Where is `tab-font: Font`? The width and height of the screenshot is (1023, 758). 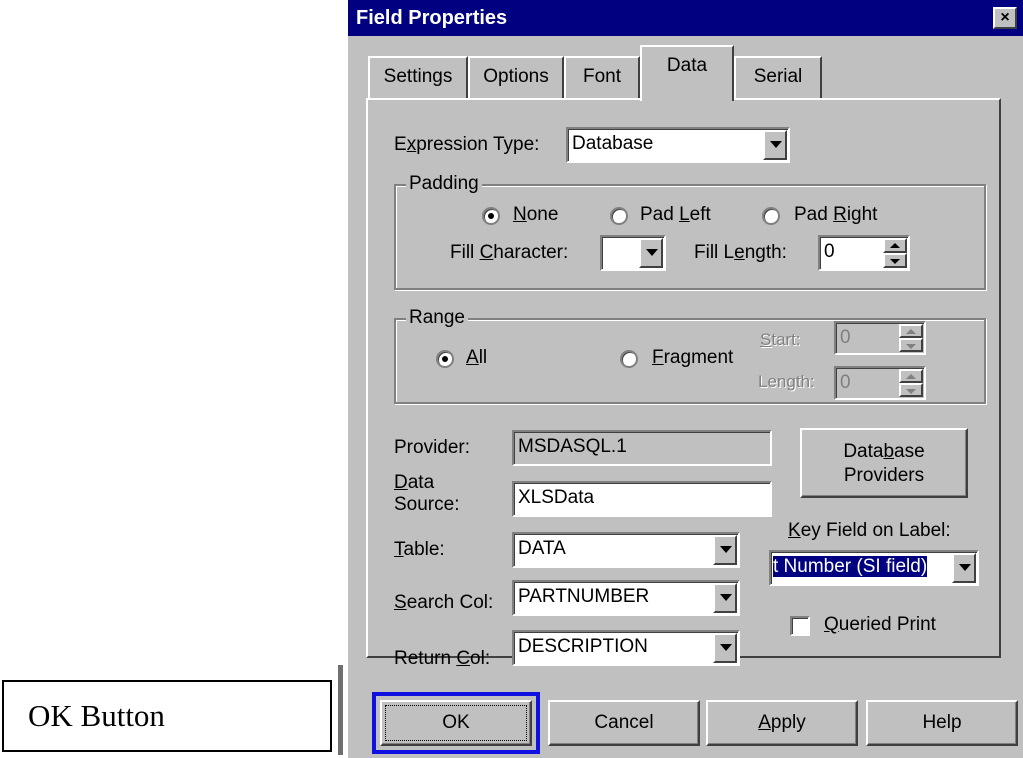
tab-font: Font is located at coordinates (602, 77).